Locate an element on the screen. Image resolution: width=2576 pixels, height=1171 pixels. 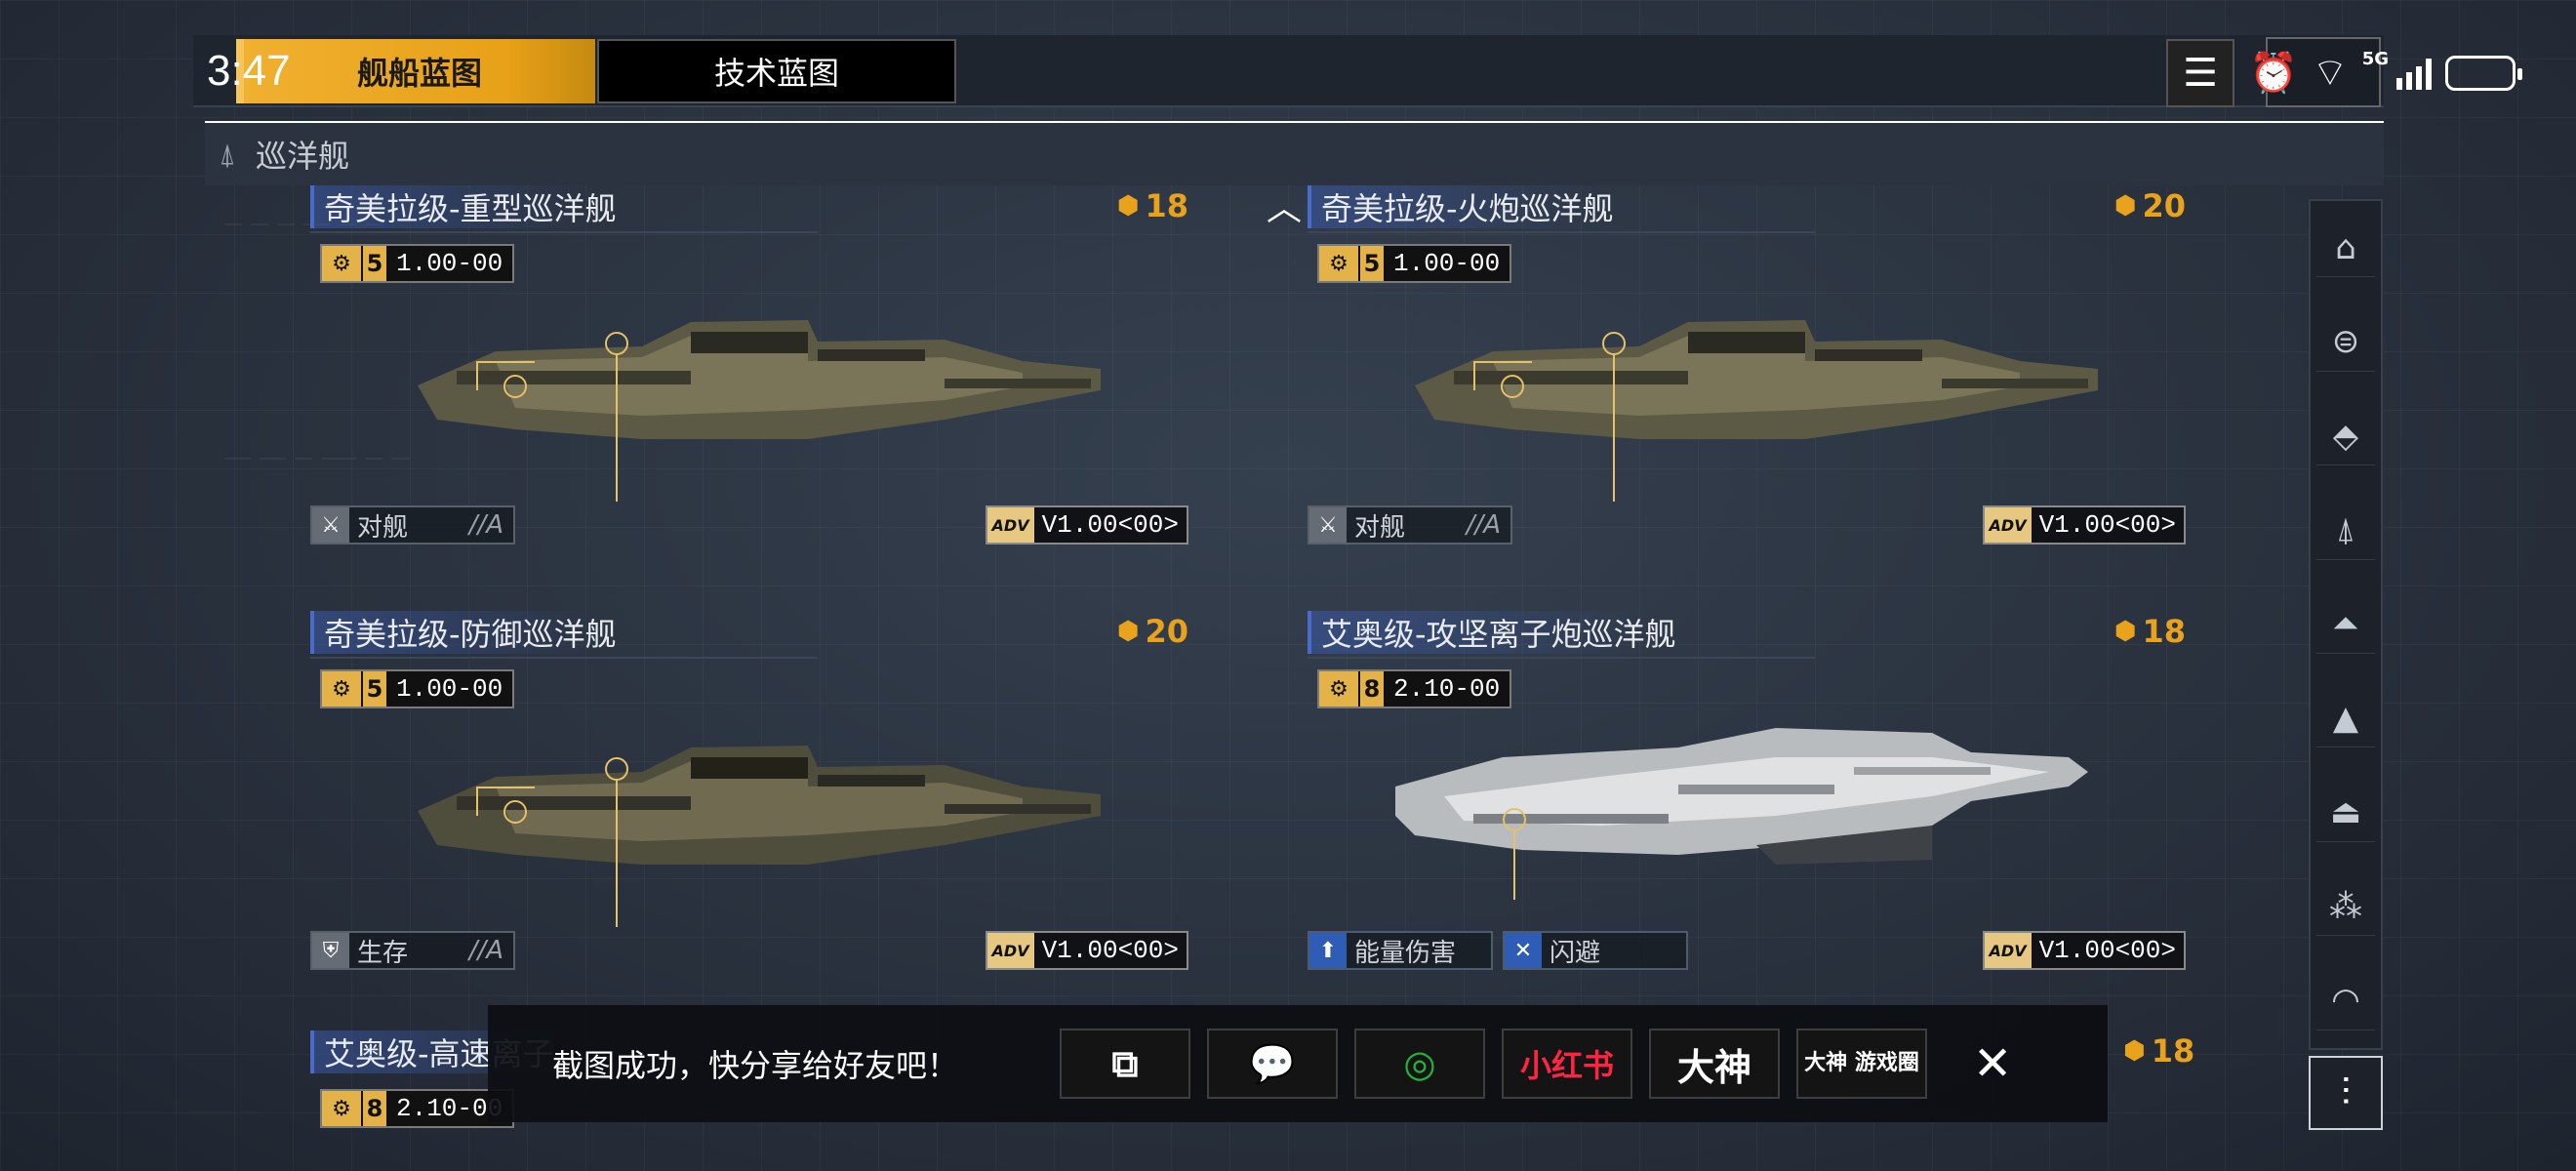
list-icon: ☰ is located at coordinates (2200, 73).